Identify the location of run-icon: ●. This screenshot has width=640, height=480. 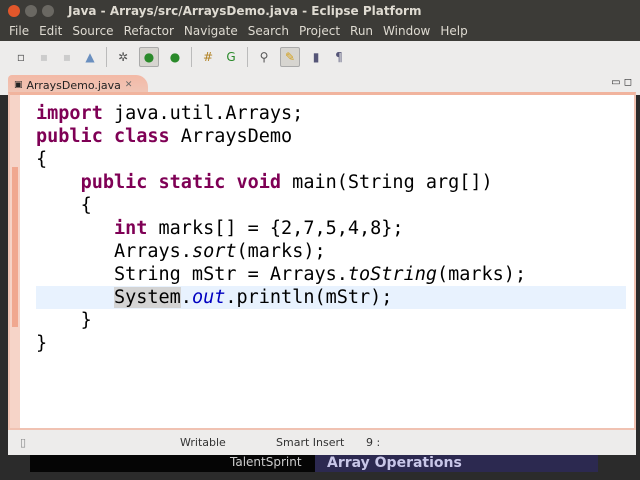
(149, 57).